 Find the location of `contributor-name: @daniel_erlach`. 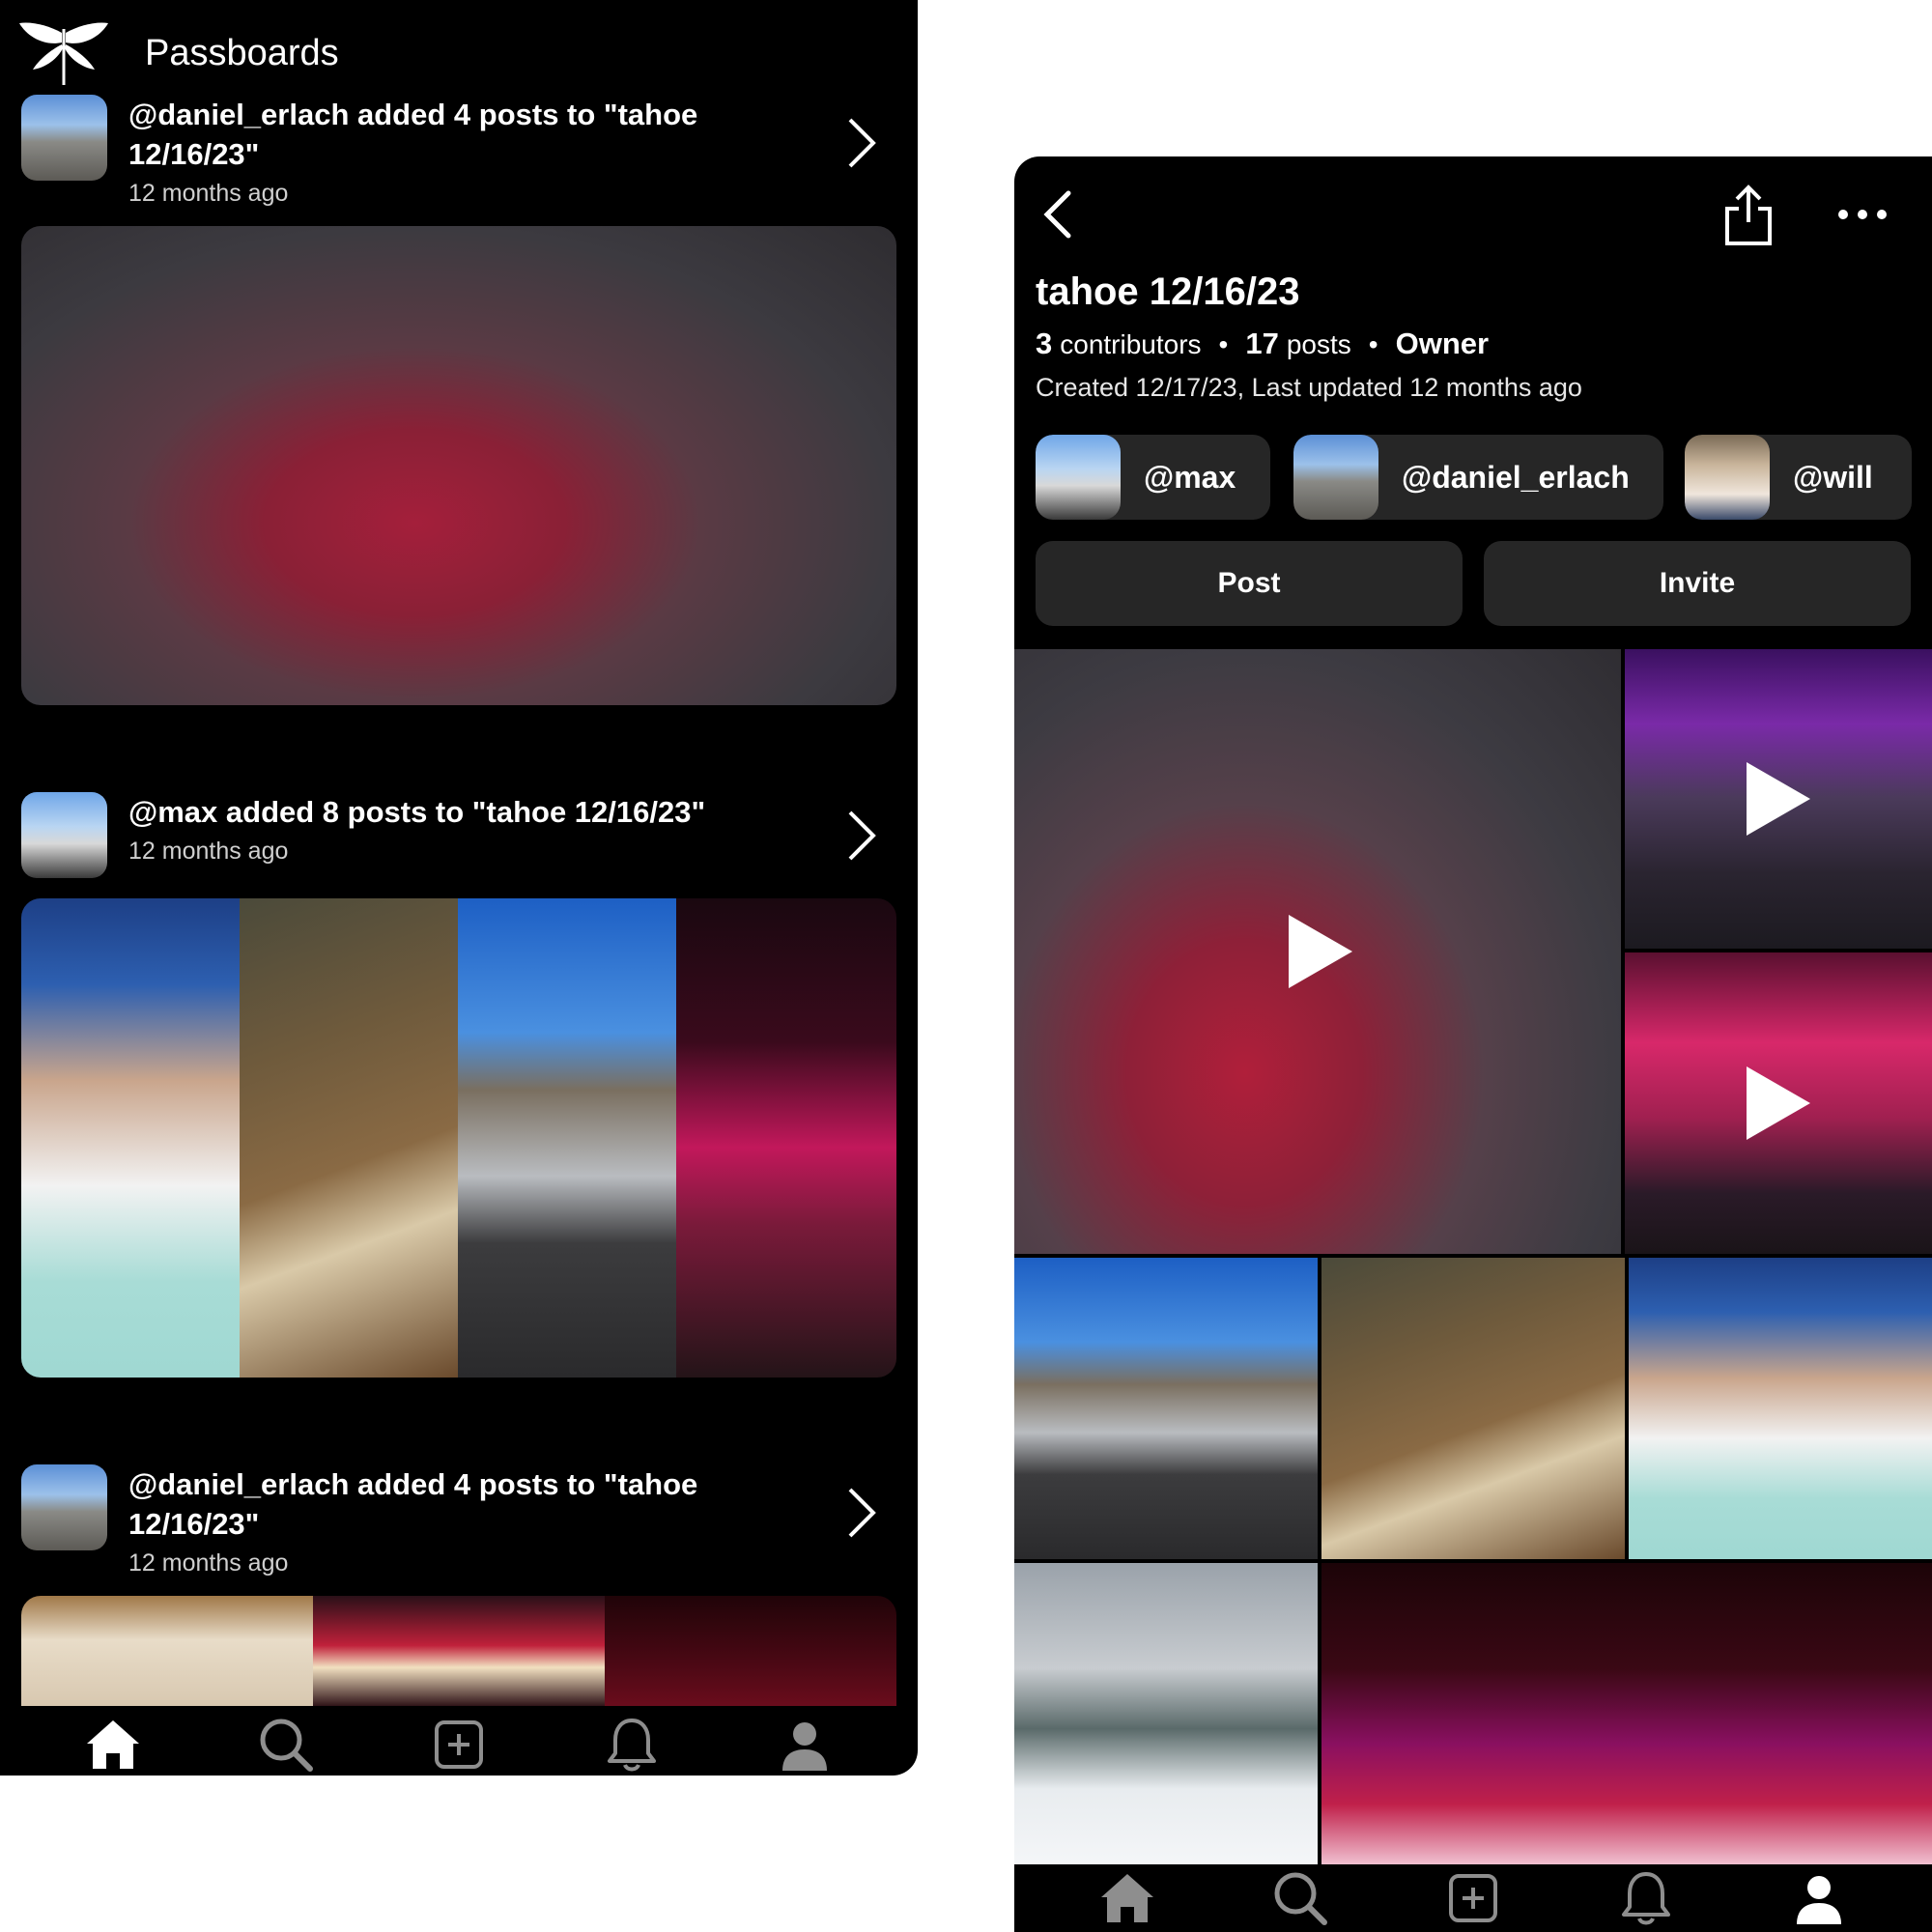

contributor-name: @daniel_erlach is located at coordinates (1516, 477).